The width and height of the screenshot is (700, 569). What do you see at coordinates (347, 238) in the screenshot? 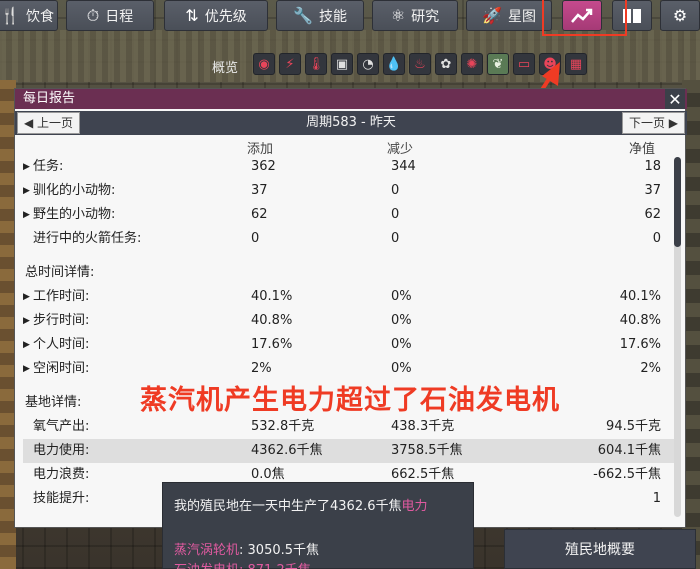
I see `table-row: 进行中的火箭任务: 0 0 0` at bounding box center [347, 238].